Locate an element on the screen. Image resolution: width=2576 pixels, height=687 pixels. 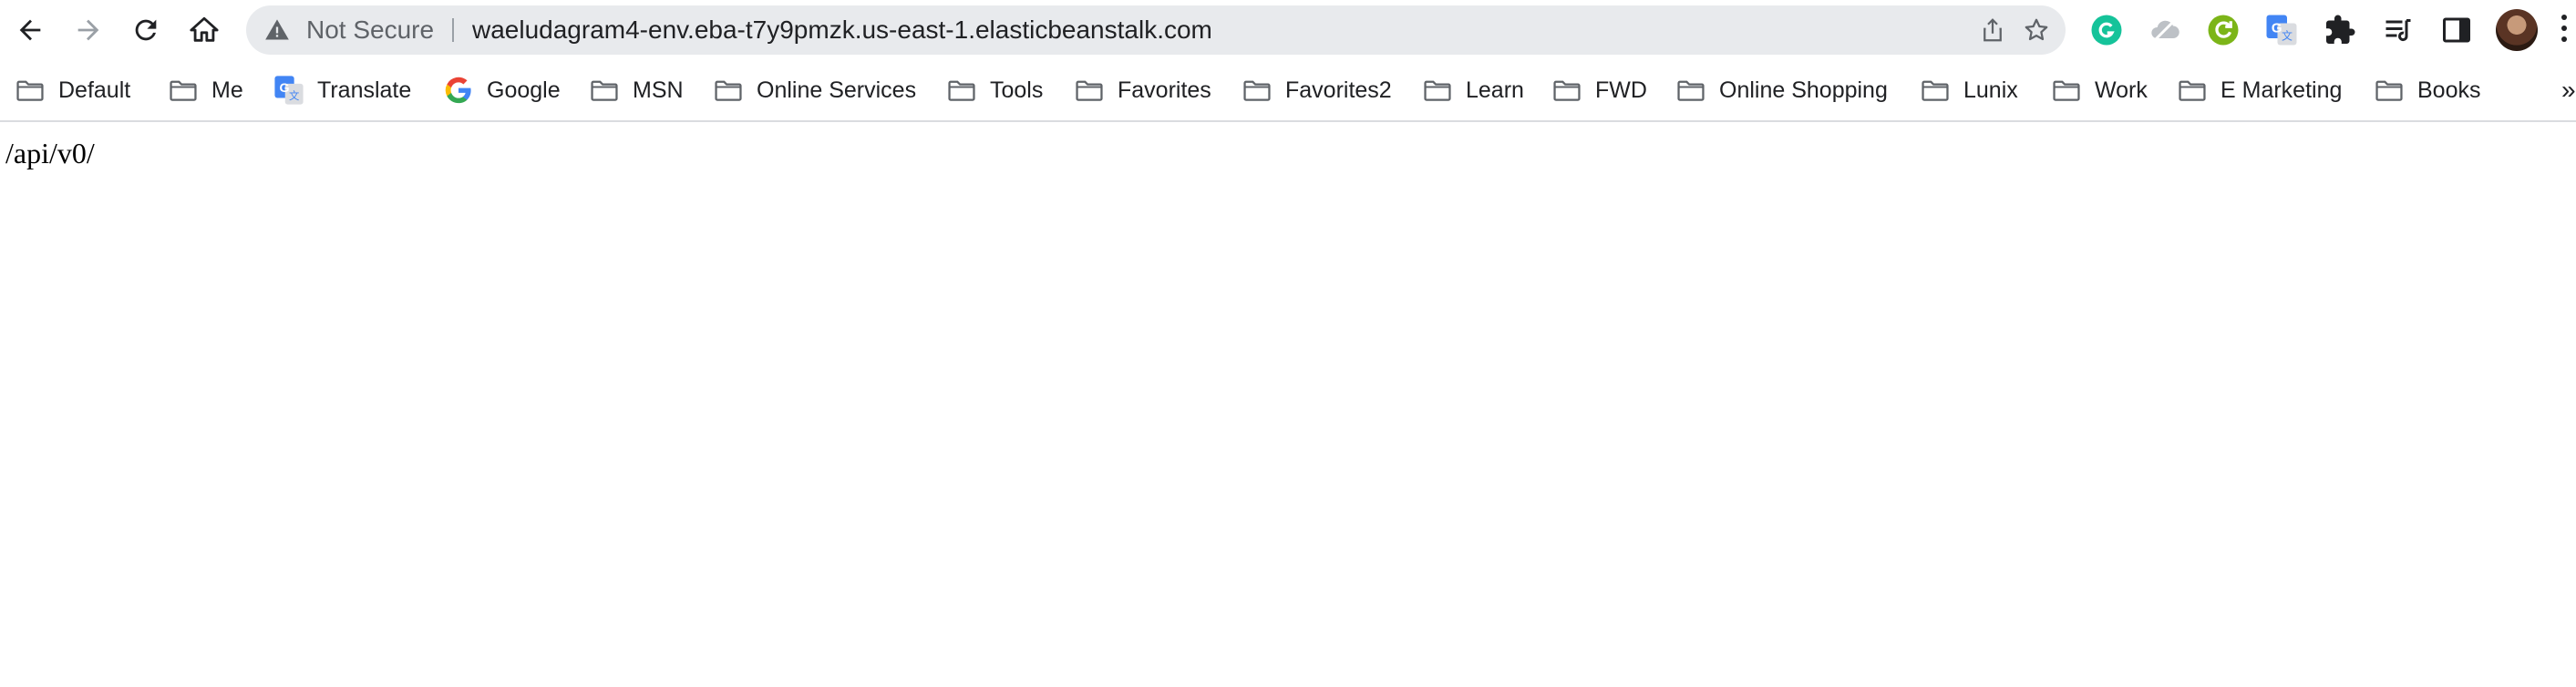
side-panel-icon is located at coordinates (2456, 30).